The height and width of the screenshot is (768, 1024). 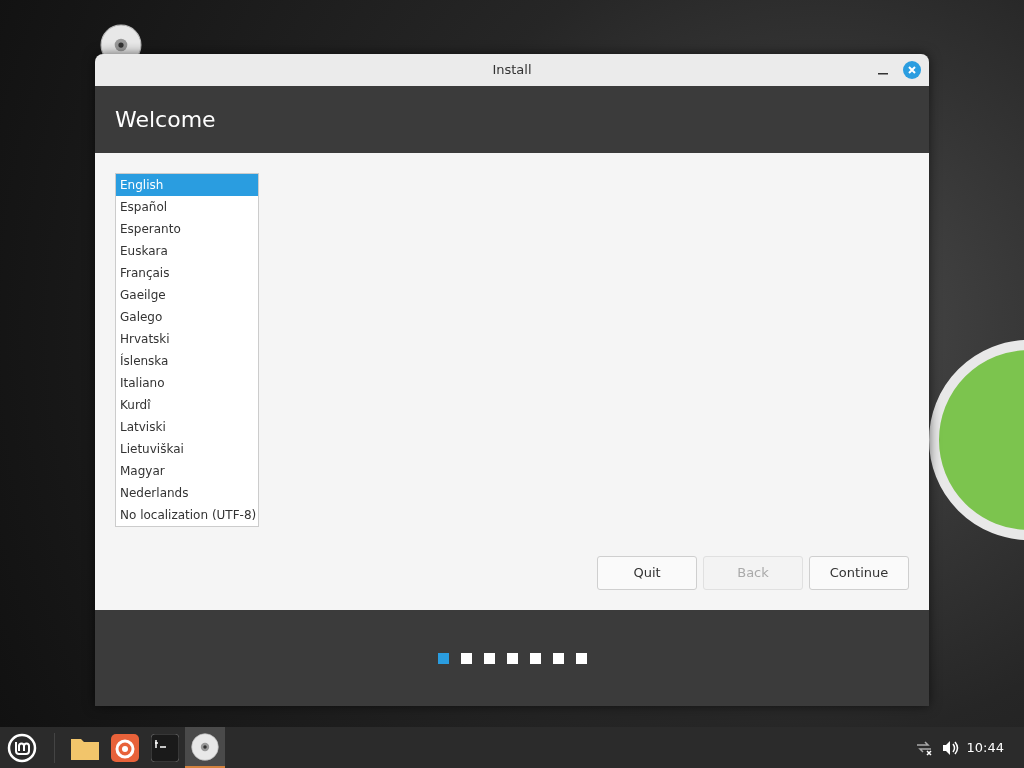 What do you see at coordinates (187, 251) in the screenshot?
I see `language-item: Euskara` at bounding box center [187, 251].